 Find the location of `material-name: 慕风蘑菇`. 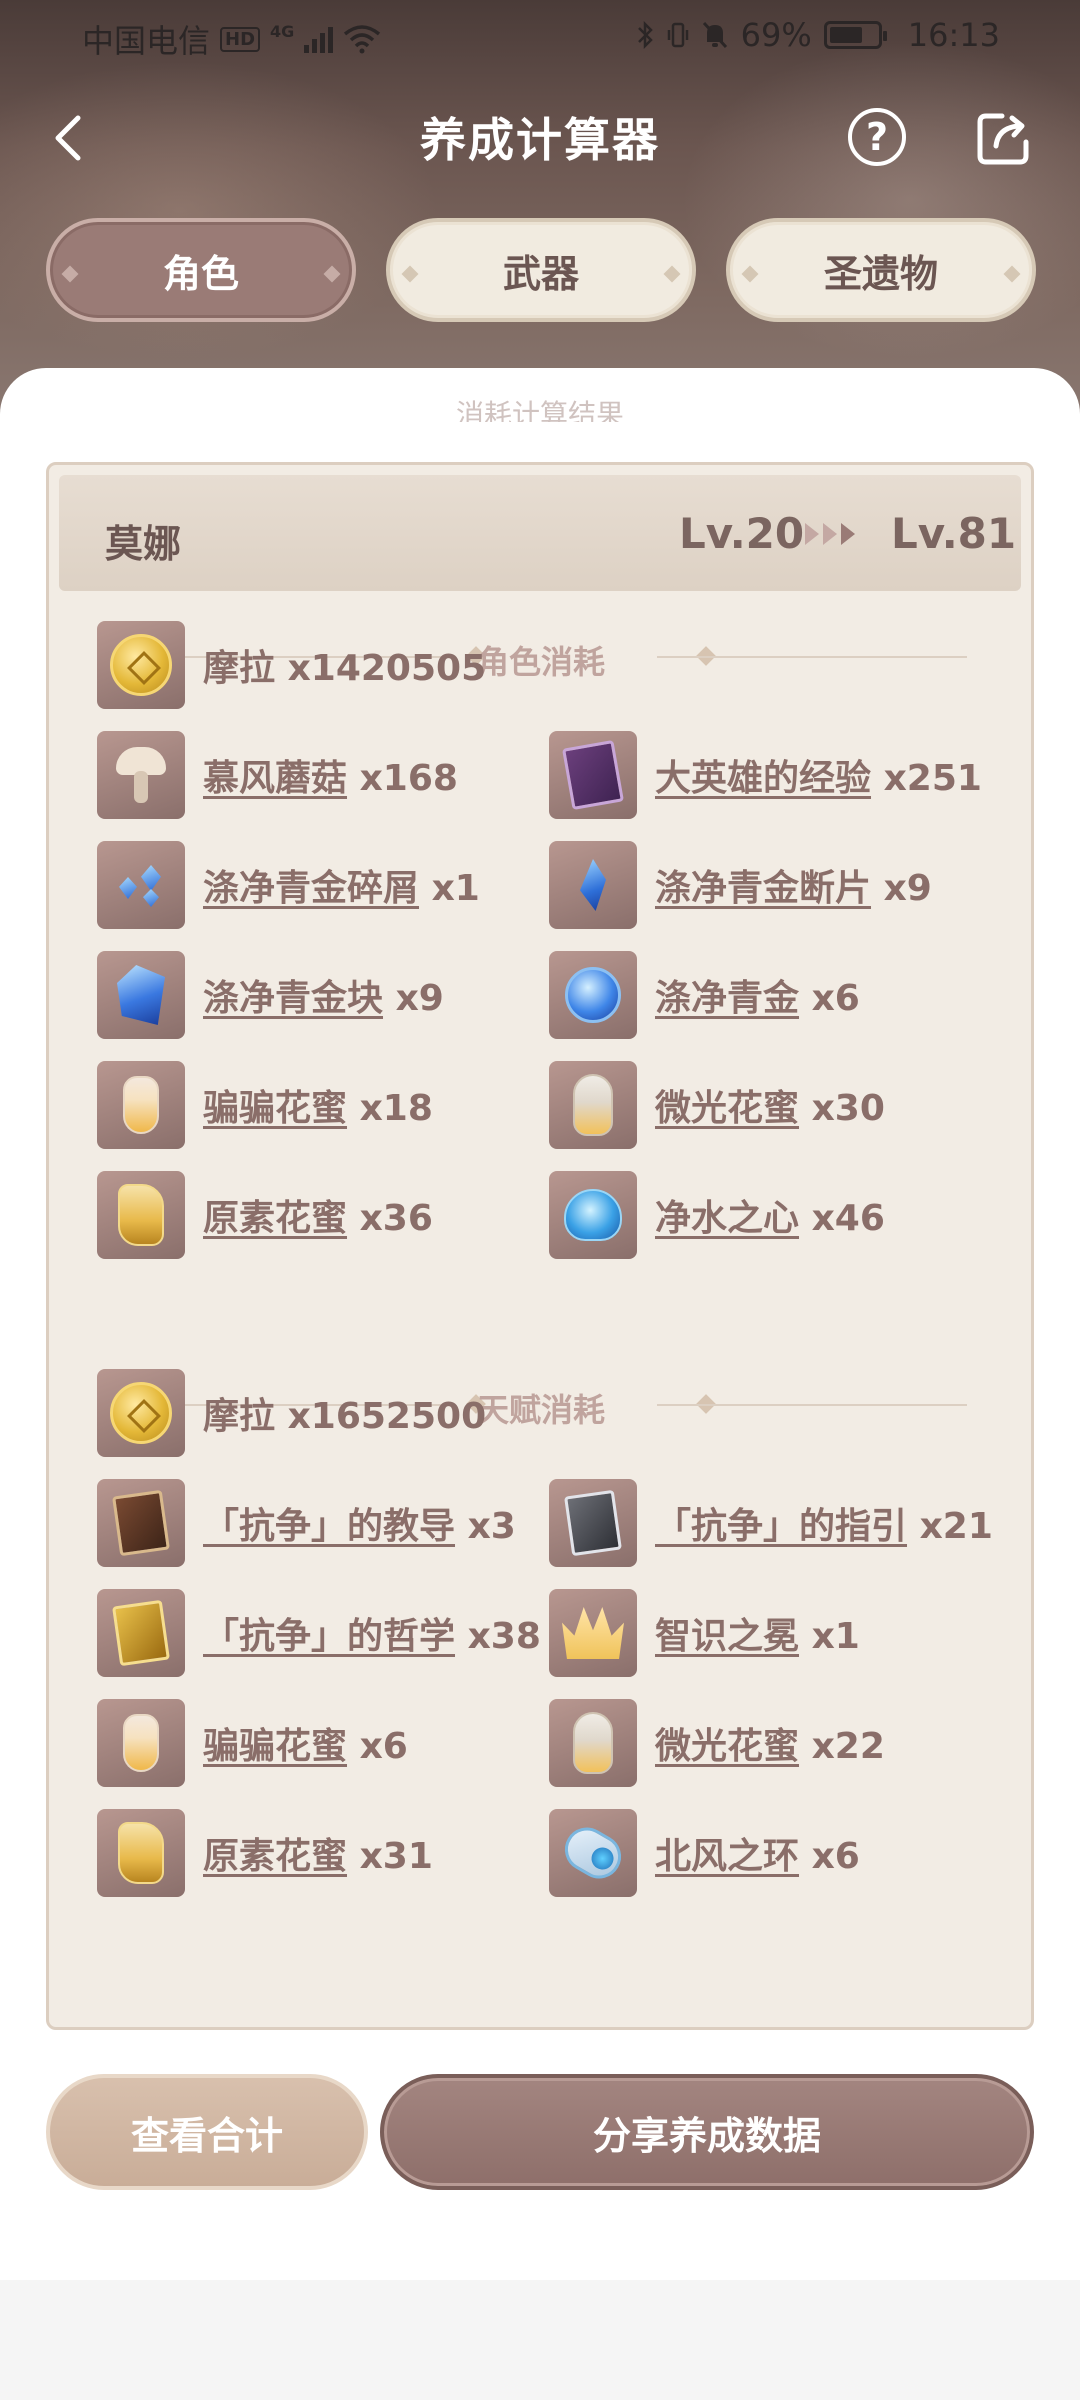

material-name: 慕风蘑菇 is located at coordinates (275, 778).